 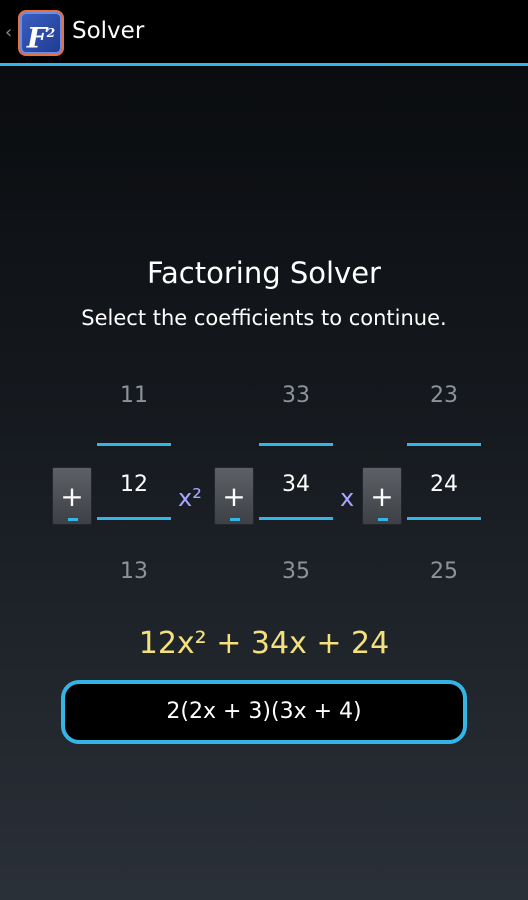 What do you see at coordinates (190, 498) in the screenshot?
I see `x-squared-label: x²` at bounding box center [190, 498].